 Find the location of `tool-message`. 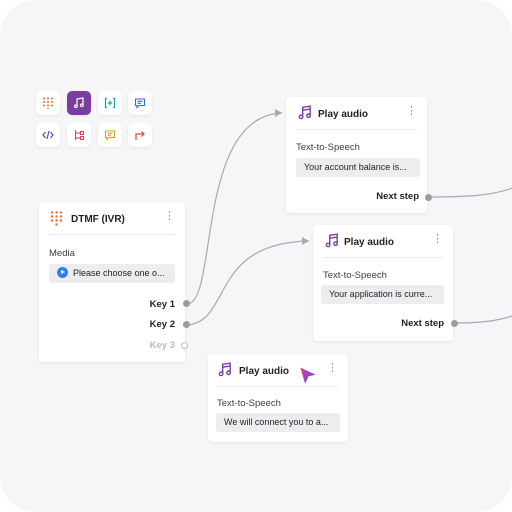

tool-message is located at coordinates (140, 103).